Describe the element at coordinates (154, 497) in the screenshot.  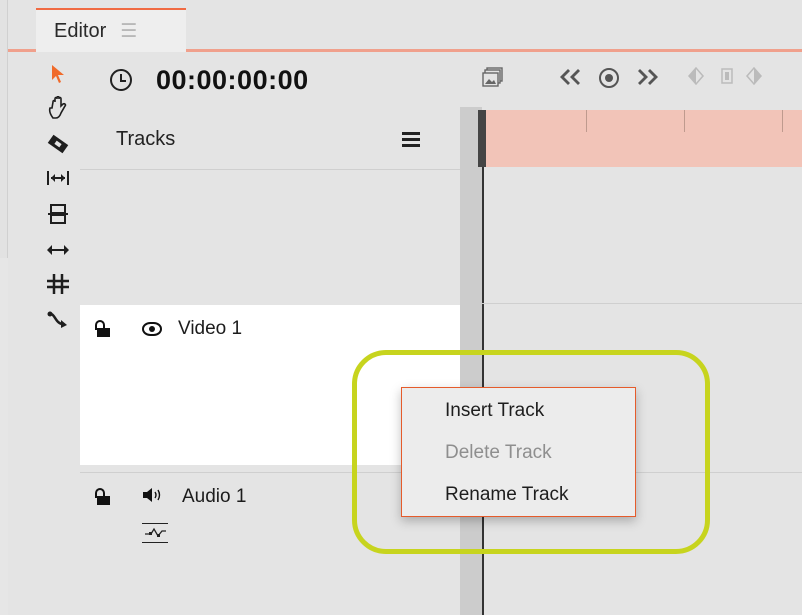
I see `speaker-icon` at that location.